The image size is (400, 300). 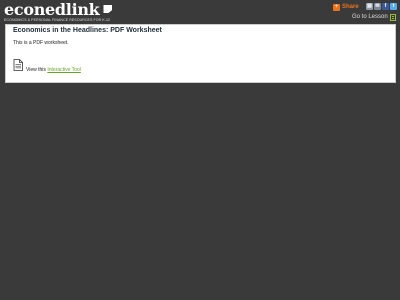 I want to click on interactive-tool-link: Interactive Tool, so click(x=64, y=70).